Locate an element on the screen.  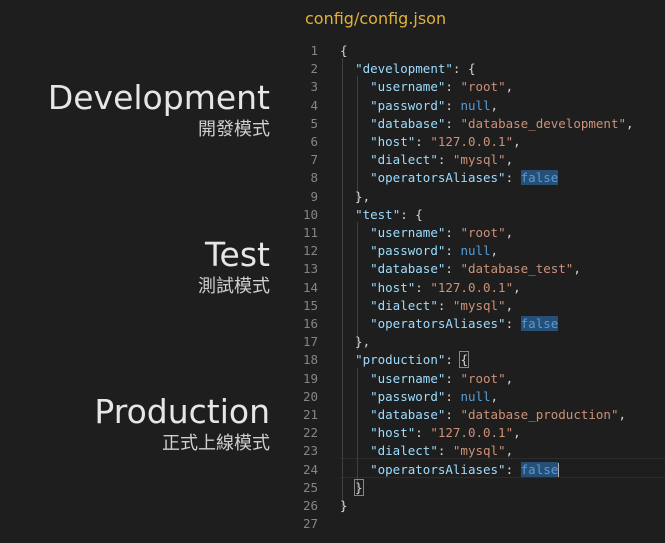
production-subtitle: 正式上線模式 is located at coordinates (216, 443).